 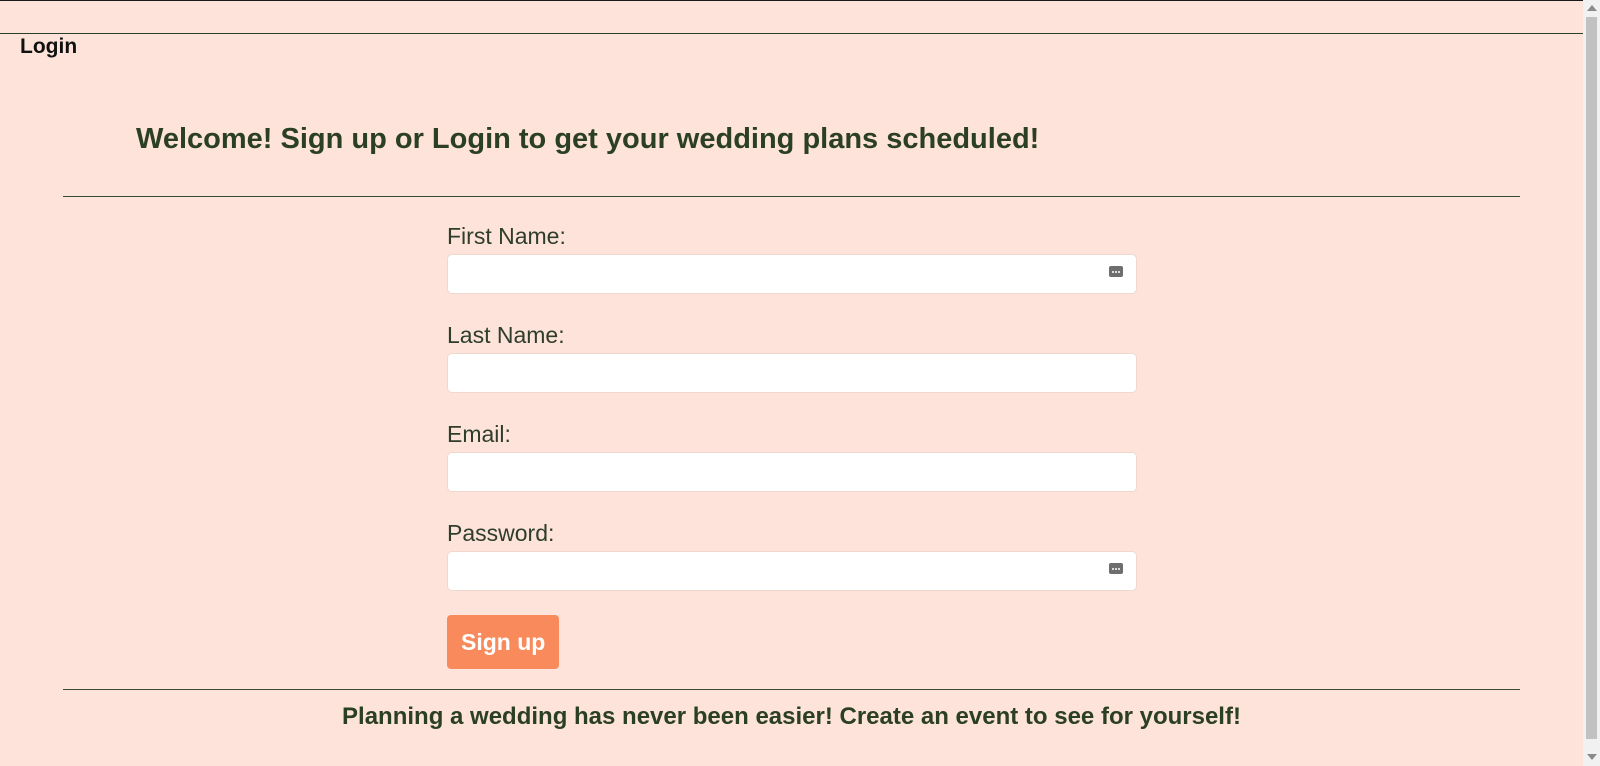 I want to click on first-name-input, so click(x=792, y=274).